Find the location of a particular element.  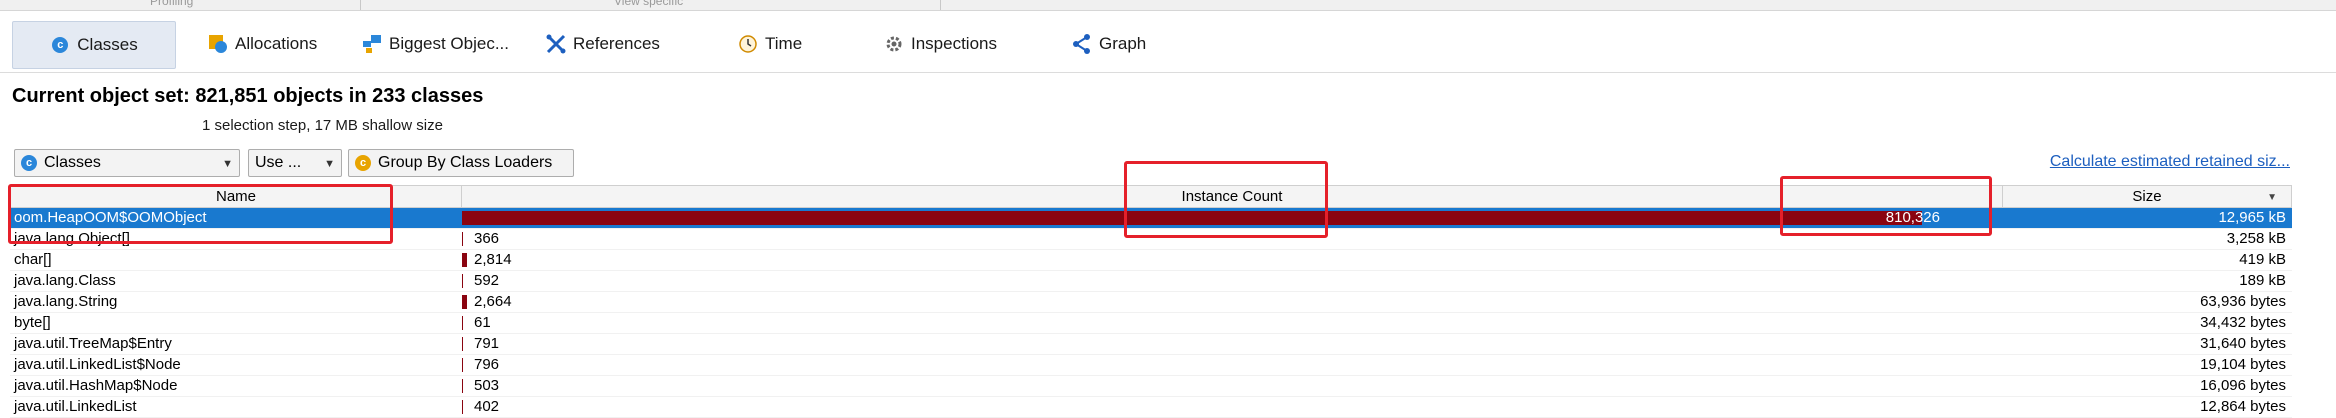

column-header-size: Size is located at coordinates (2147, 196).